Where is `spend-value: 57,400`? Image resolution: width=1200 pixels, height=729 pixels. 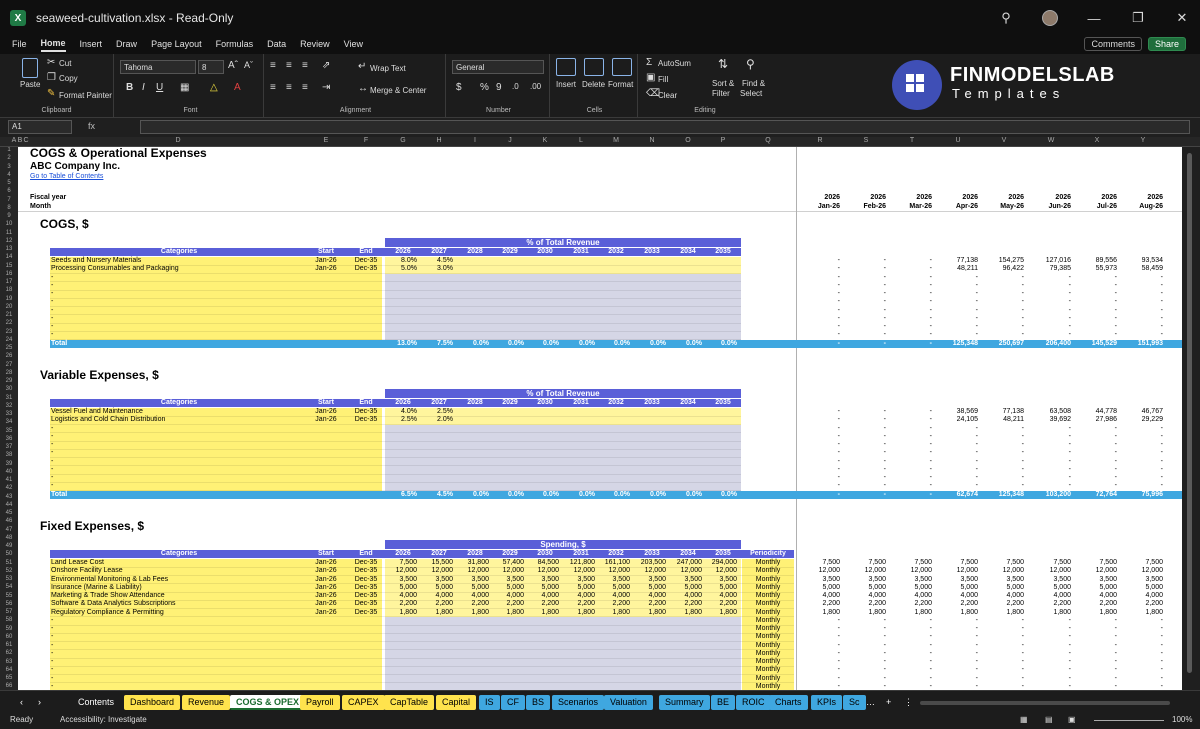
spend-value: 57,400 is located at coordinates (509, 563).